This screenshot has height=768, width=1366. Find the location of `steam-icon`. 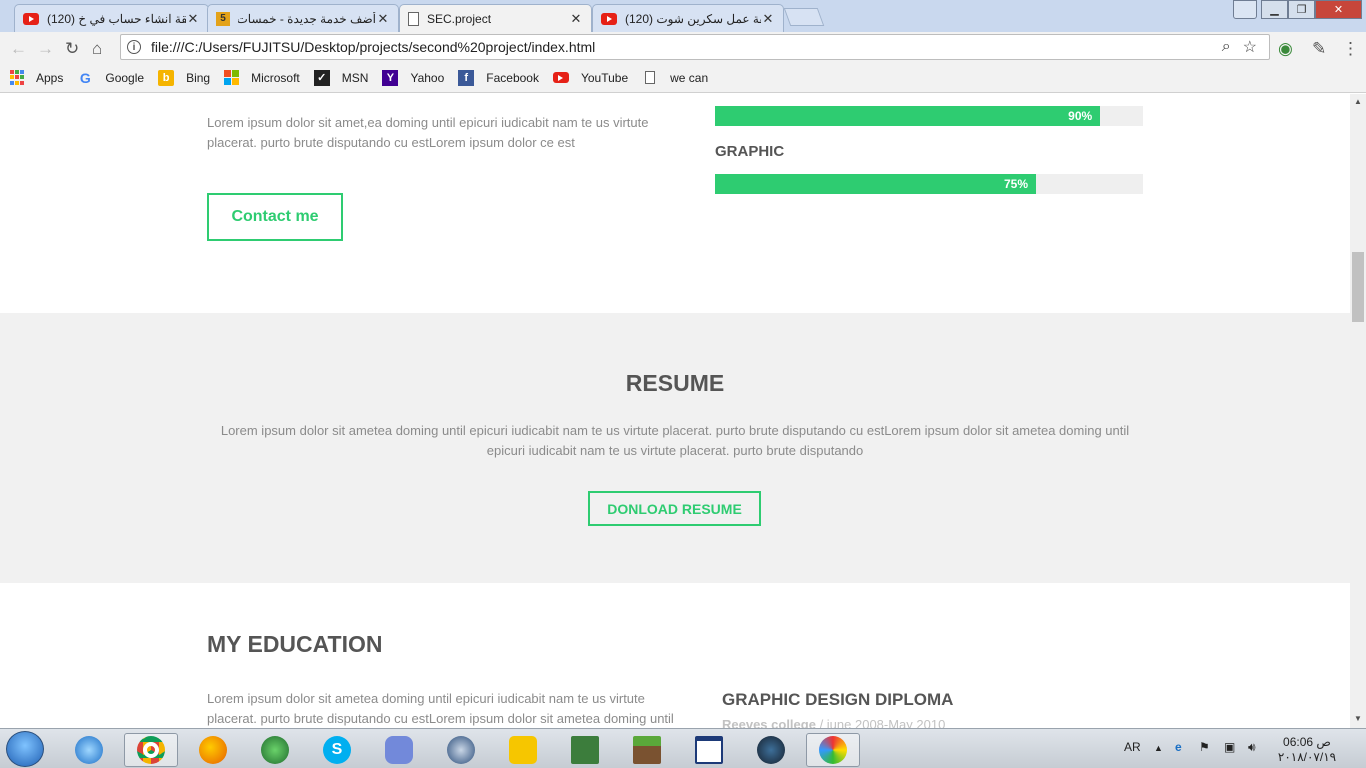

steam-icon is located at coordinates (771, 750).